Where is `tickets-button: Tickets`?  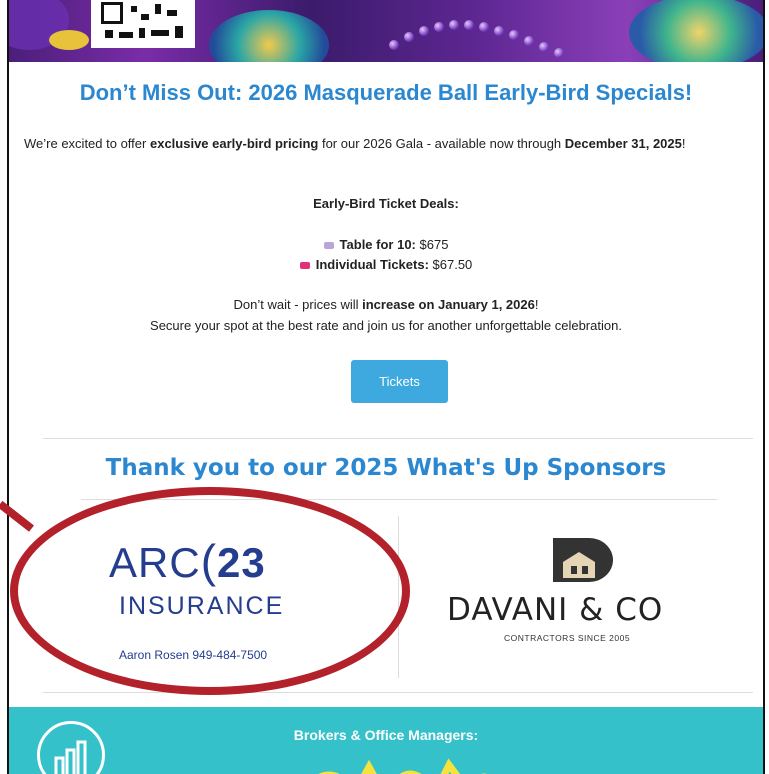 tickets-button: Tickets is located at coordinates (399, 381).